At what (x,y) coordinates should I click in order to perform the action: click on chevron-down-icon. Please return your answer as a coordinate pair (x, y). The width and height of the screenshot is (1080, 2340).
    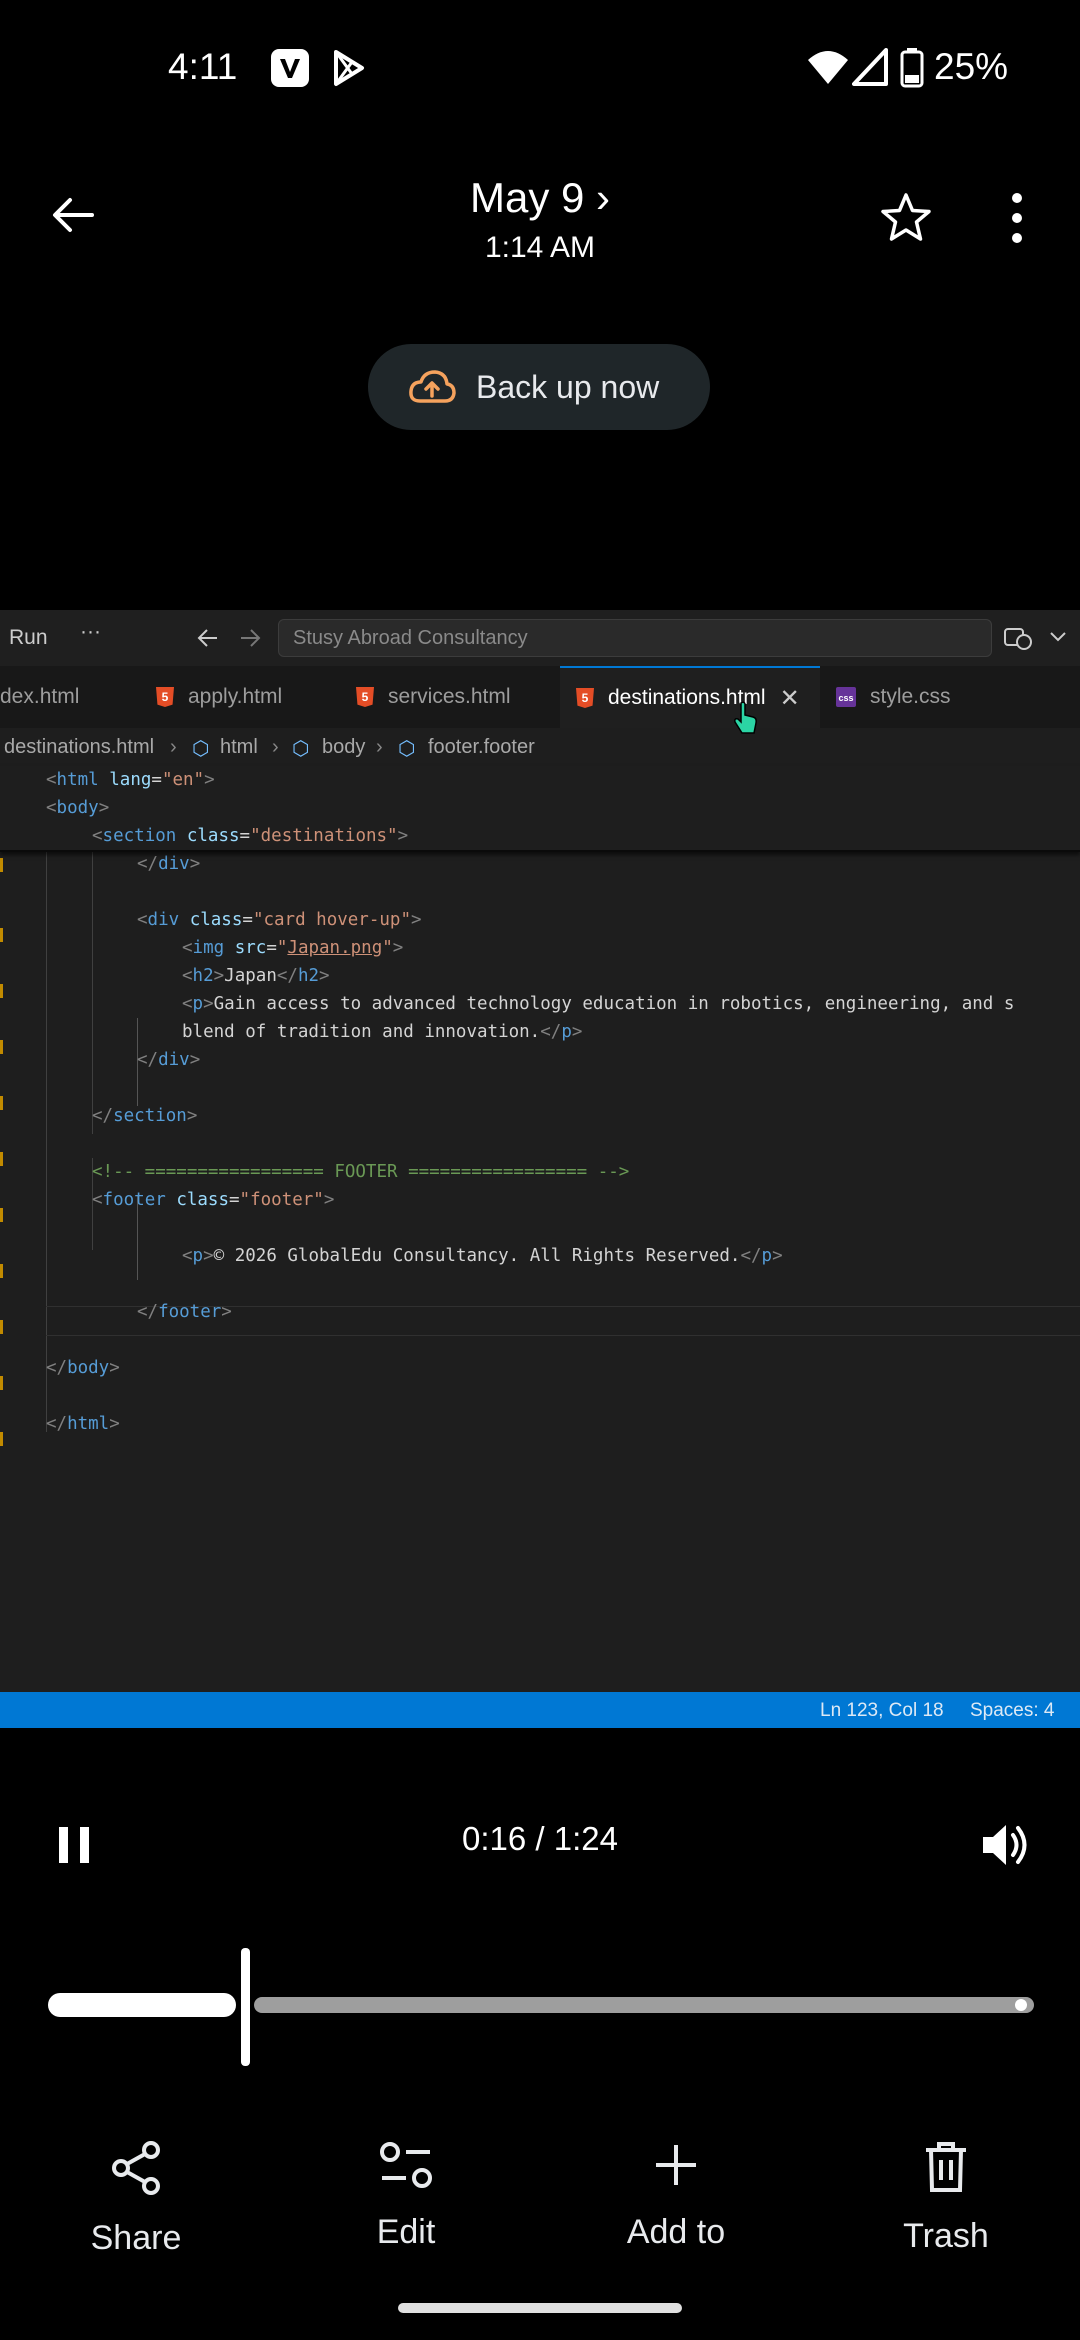
    Looking at the image, I should click on (1058, 638).